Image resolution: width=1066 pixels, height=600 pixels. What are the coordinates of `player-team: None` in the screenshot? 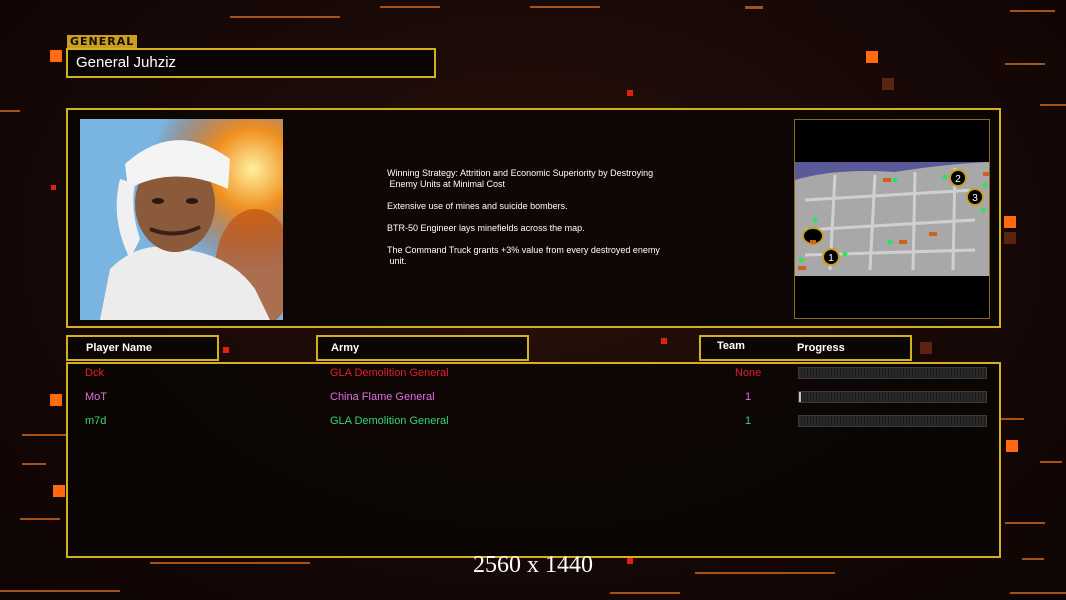 It's located at (748, 373).